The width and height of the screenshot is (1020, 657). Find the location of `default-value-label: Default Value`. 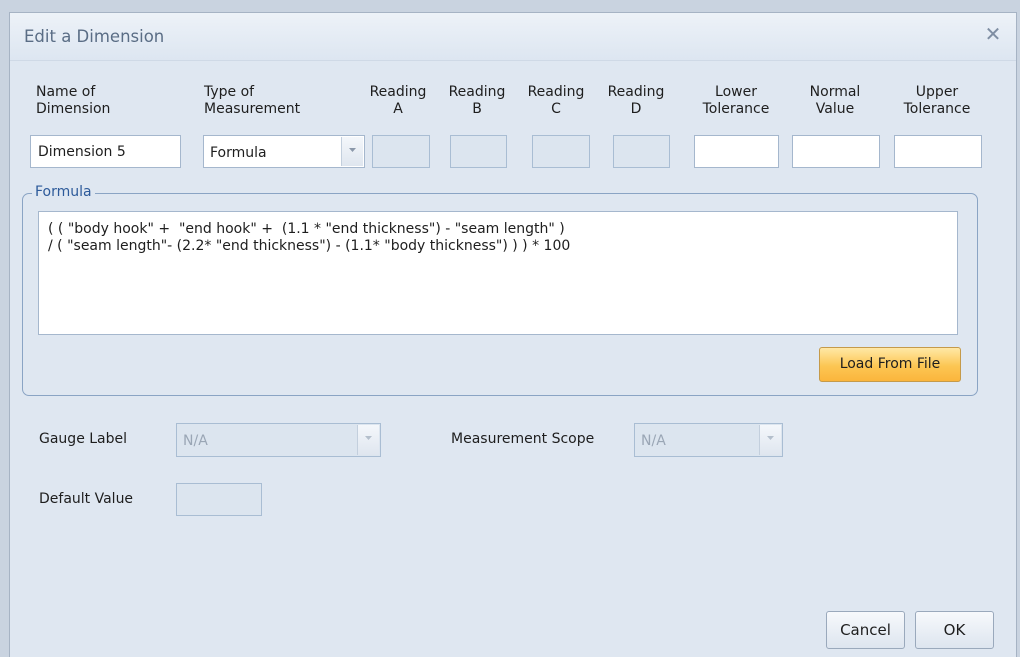

default-value-label: Default Value is located at coordinates (86, 499).